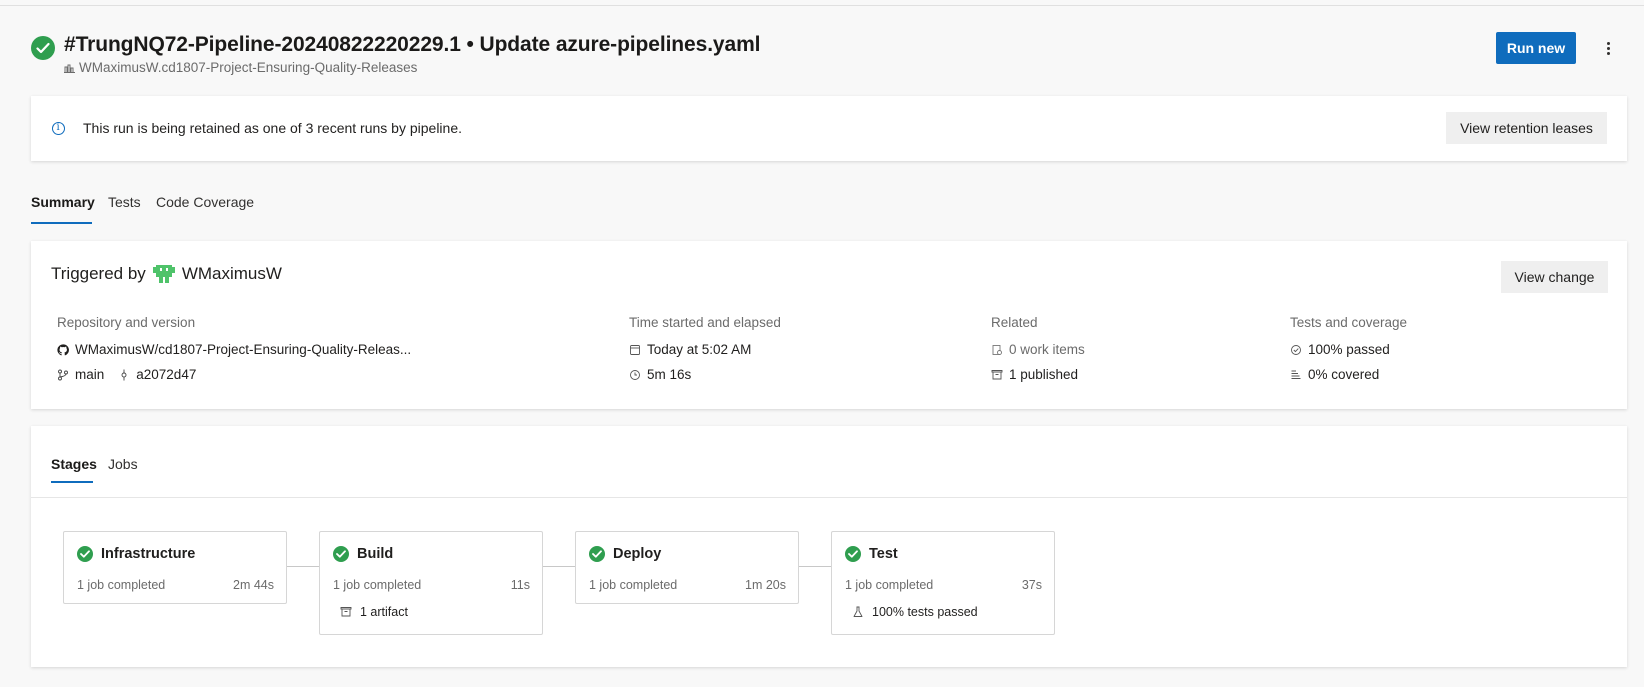 The image size is (1644, 687). I want to click on tests-passed-summary: 100% tests passed, so click(925, 612).